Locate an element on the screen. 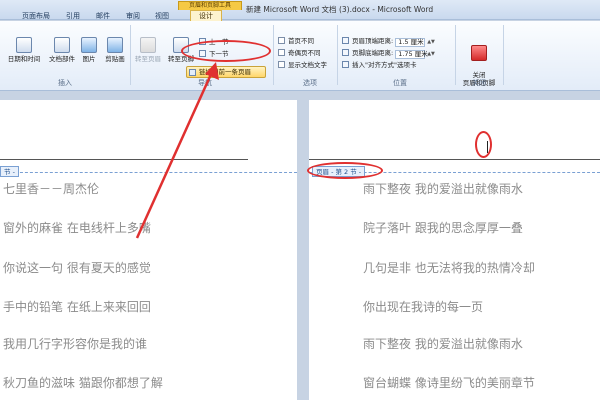 The height and width of the screenshot is (400, 600). show-document-text-label: 显示文档文字 is located at coordinates (307, 65).